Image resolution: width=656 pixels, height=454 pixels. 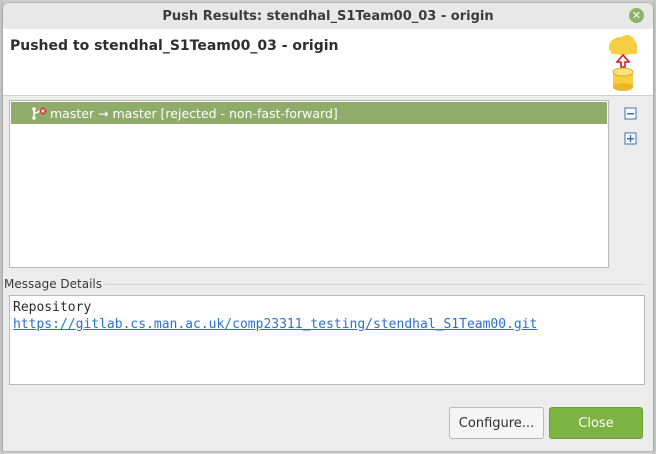 I want to click on close-button: Close, so click(x=596, y=423).